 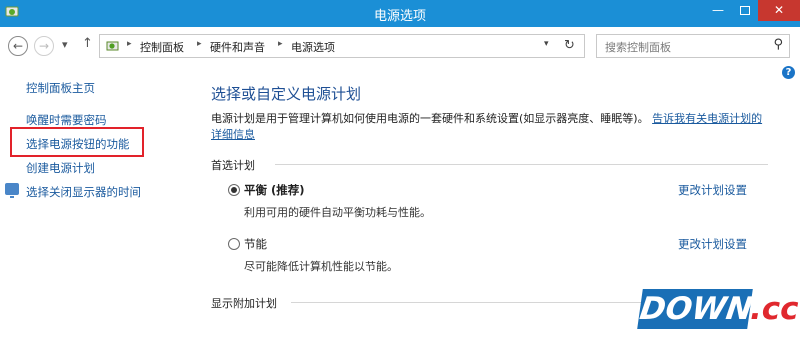 What do you see at coordinates (342, 46) in the screenshot?
I see `address-bar: ▸ 控制面板 ▸ 硬件和声音 ▸ 电源选项 ▾ ↻` at bounding box center [342, 46].